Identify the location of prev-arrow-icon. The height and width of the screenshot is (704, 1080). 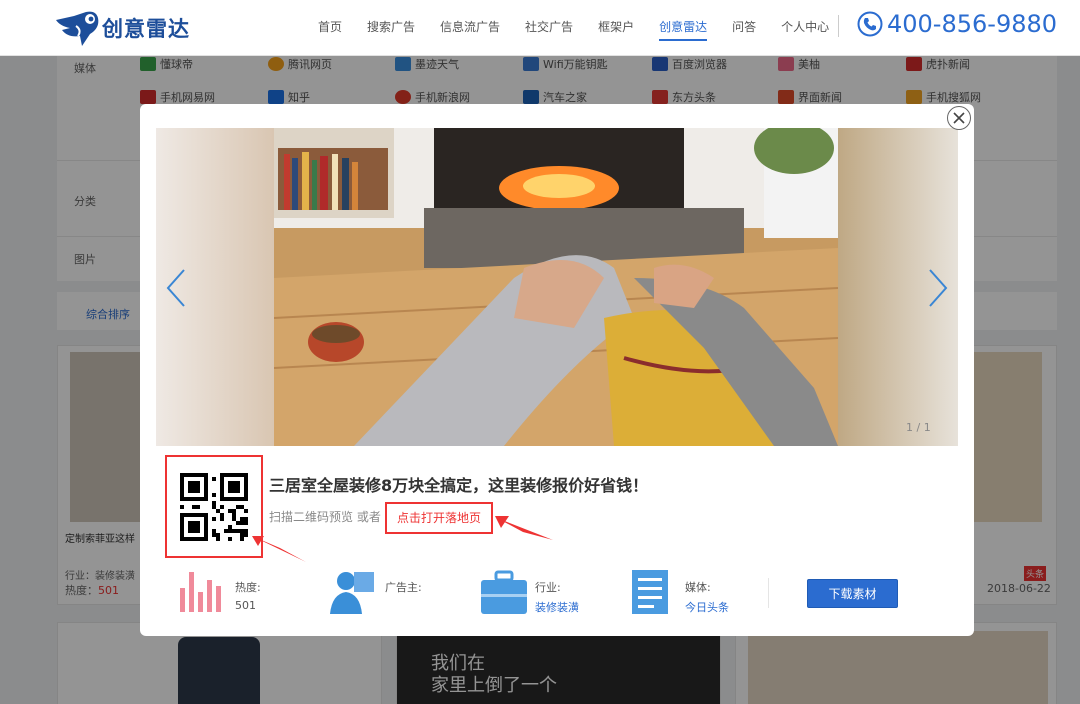
(176, 288).